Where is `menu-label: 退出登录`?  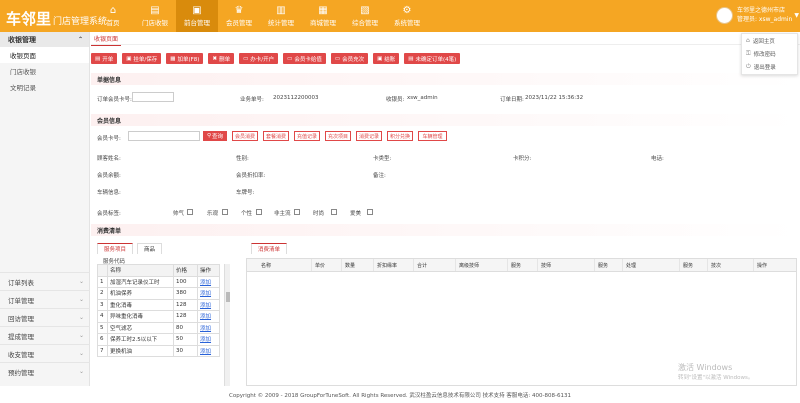
menu-label: 退出登录 is located at coordinates (764, 67).